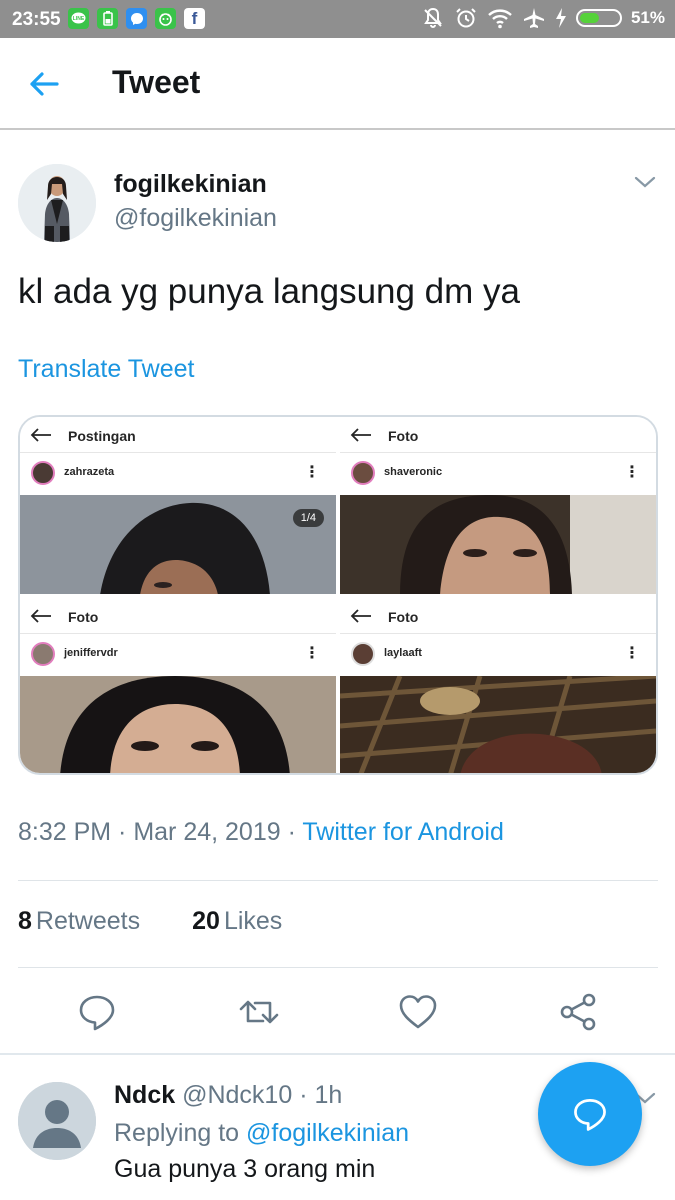  I want to click on like-button, so click(418, 1012).